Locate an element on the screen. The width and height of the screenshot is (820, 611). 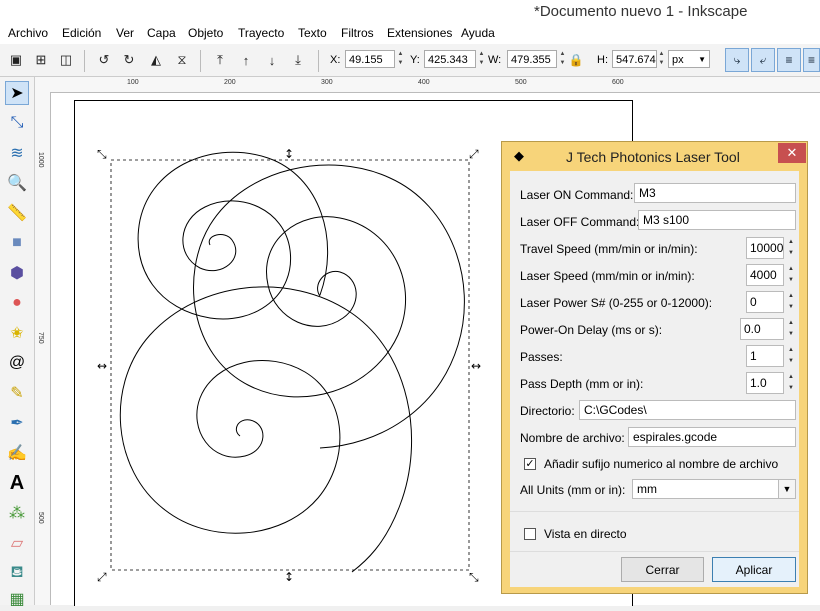
pass-depth-spin-icon: ▲ ▼ is located at coordinates (791, 383).